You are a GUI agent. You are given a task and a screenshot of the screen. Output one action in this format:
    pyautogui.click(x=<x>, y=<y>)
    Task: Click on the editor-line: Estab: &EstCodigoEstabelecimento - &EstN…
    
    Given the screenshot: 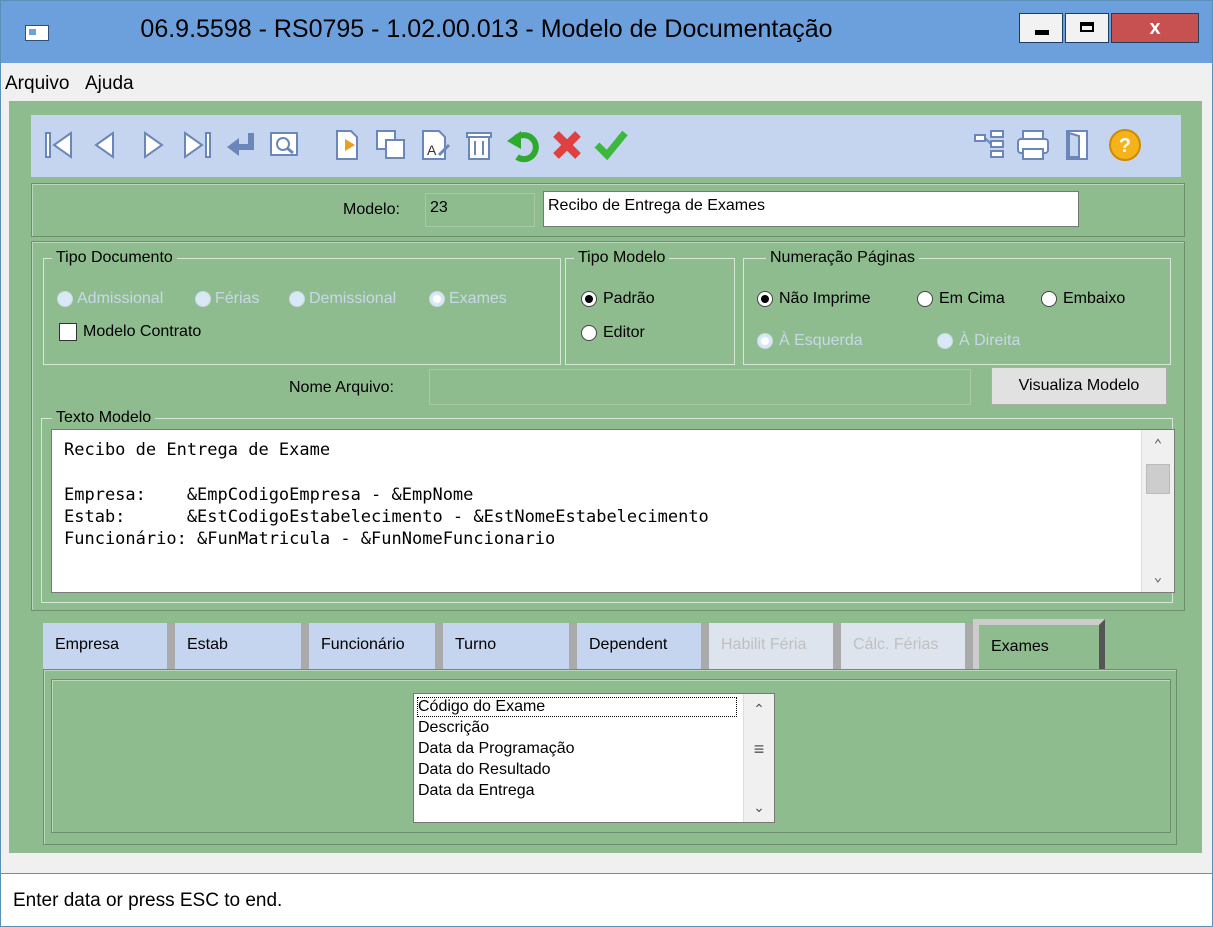 What is the action you would take?
    pyautogui.click(x=386, y=517)
    